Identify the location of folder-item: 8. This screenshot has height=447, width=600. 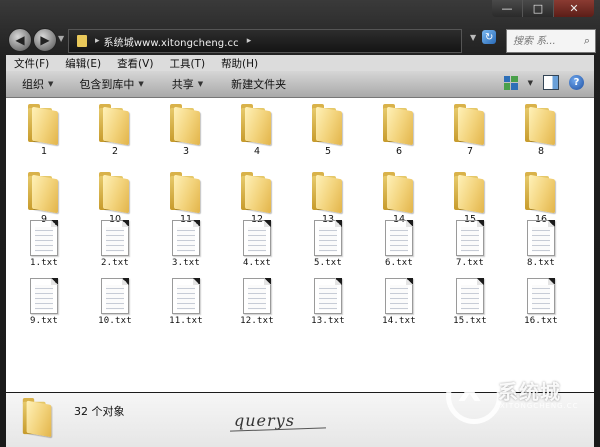
(541, 130).